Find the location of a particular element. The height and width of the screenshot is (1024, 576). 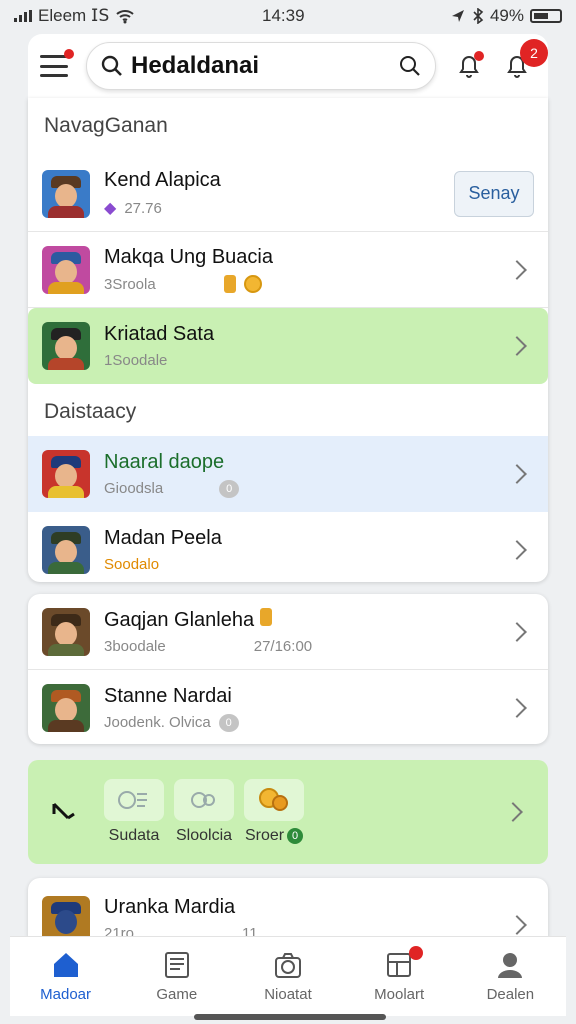

alerts-badge is located at coordinates (479, 56).